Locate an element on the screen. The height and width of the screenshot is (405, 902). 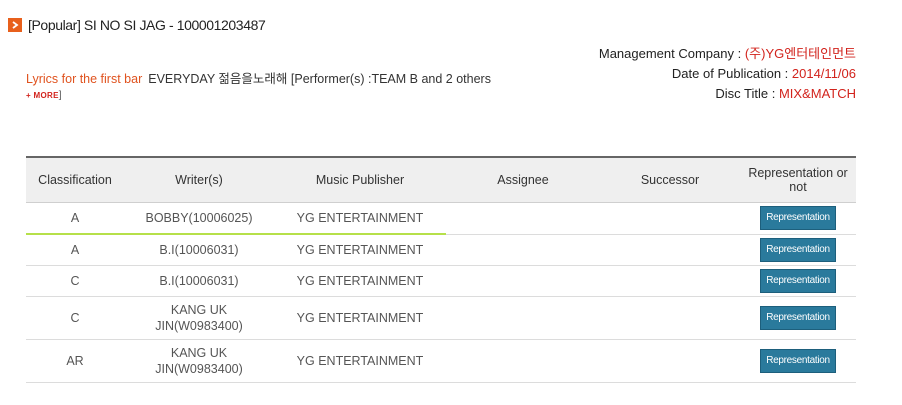
disc-title-label: Disc Title : is located at coordinates (747, 93).